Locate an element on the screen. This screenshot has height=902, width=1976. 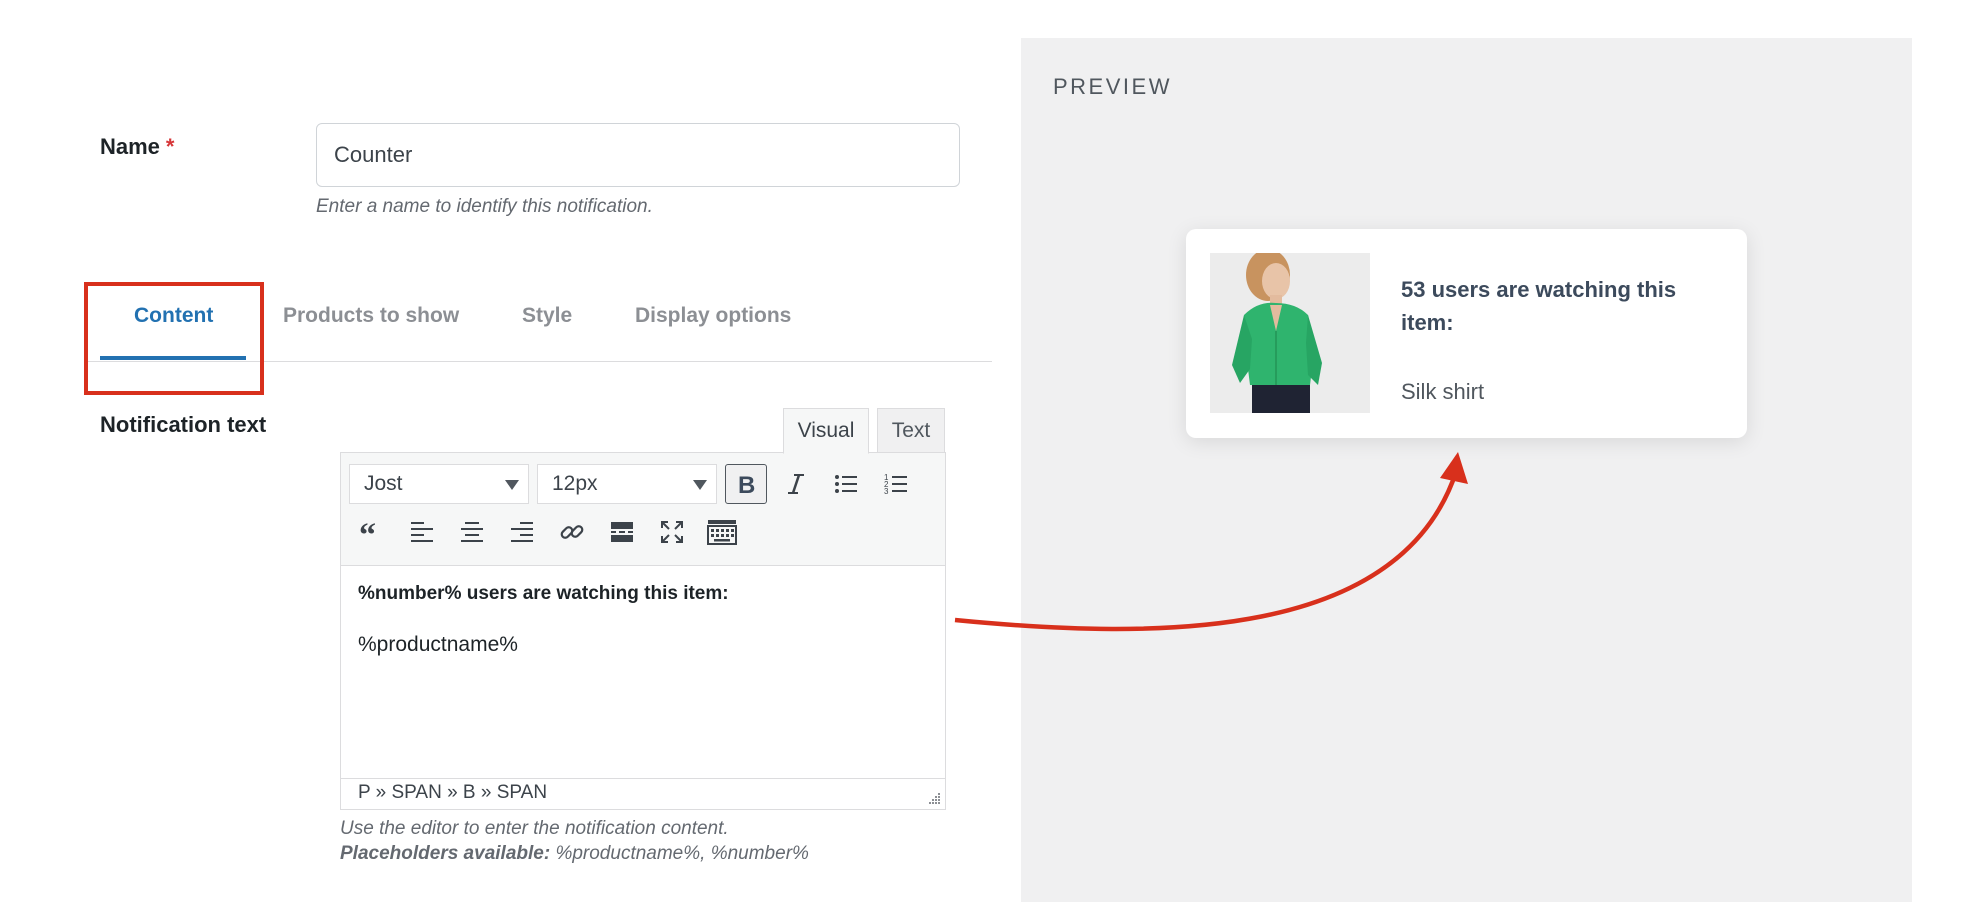
tab-display-options: Display options is located at coordinates (713, 316).